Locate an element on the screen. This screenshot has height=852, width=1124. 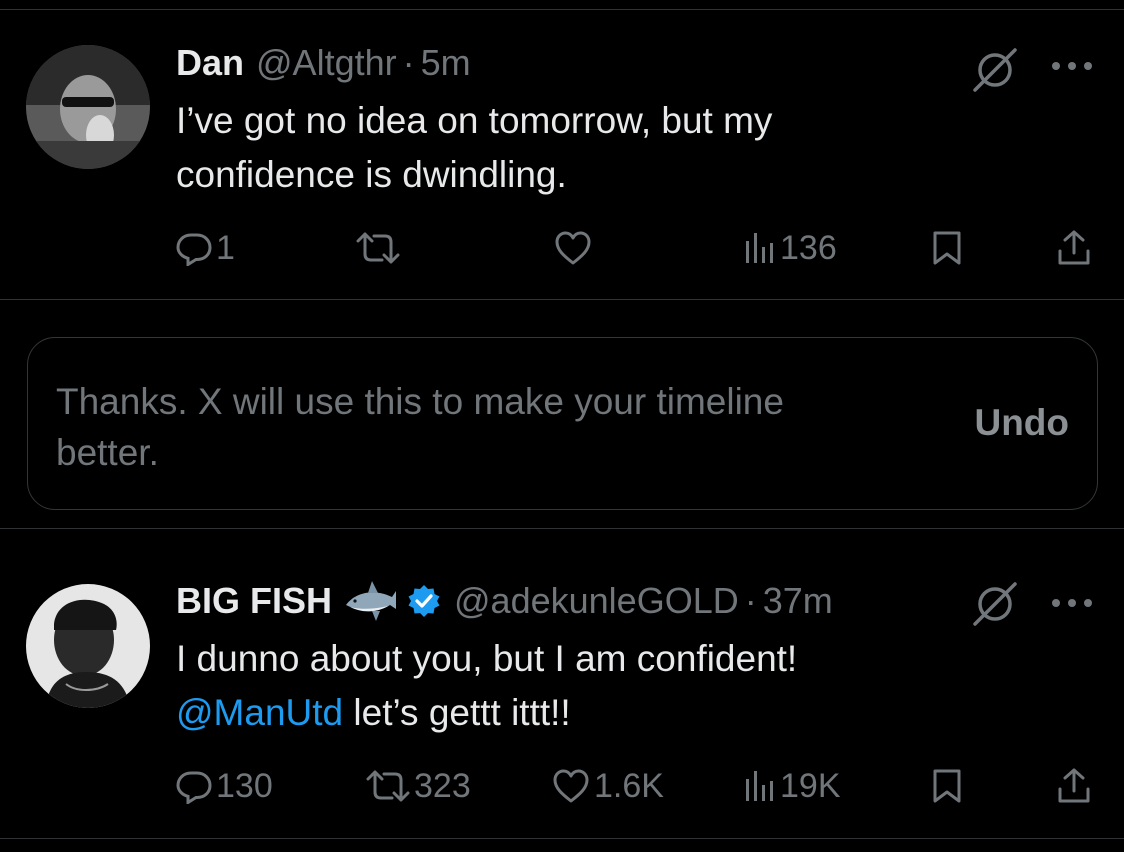
tweet-text-rest: let’s gettt ittt!! is located at coordinates (457, 712).